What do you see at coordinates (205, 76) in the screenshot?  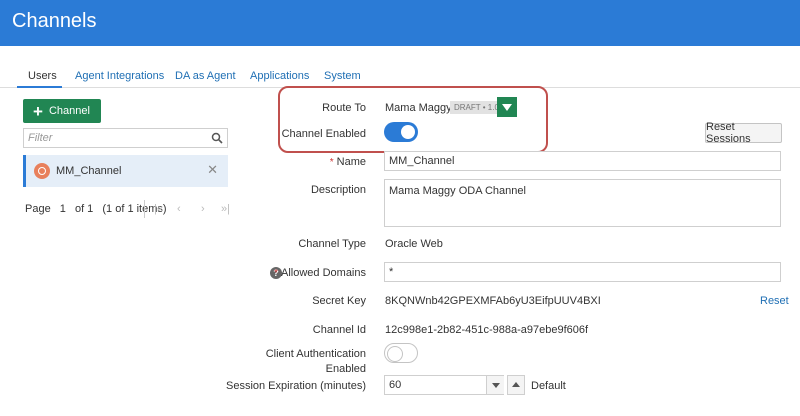 I see `tab-da-as-agent: DA as Agent` at bounding box center [205, 76].